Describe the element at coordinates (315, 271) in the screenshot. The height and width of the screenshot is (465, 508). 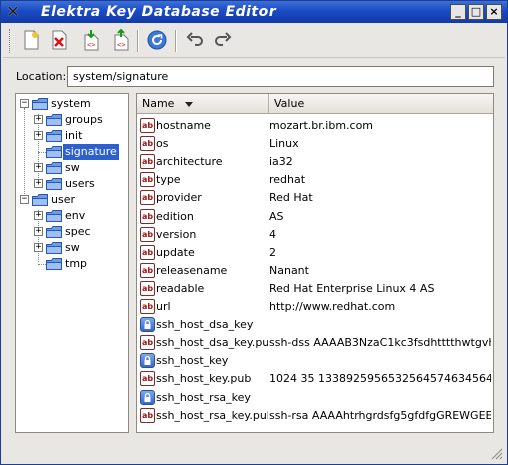
I see `table-row: ab releasename Nanant` at that location.